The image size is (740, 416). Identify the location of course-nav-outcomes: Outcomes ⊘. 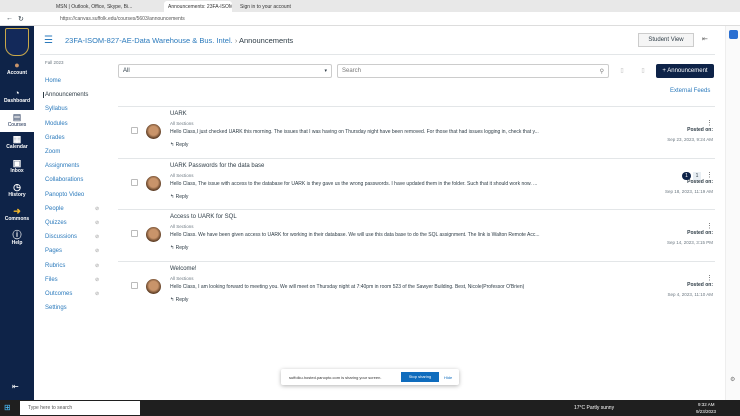
(72, 294).